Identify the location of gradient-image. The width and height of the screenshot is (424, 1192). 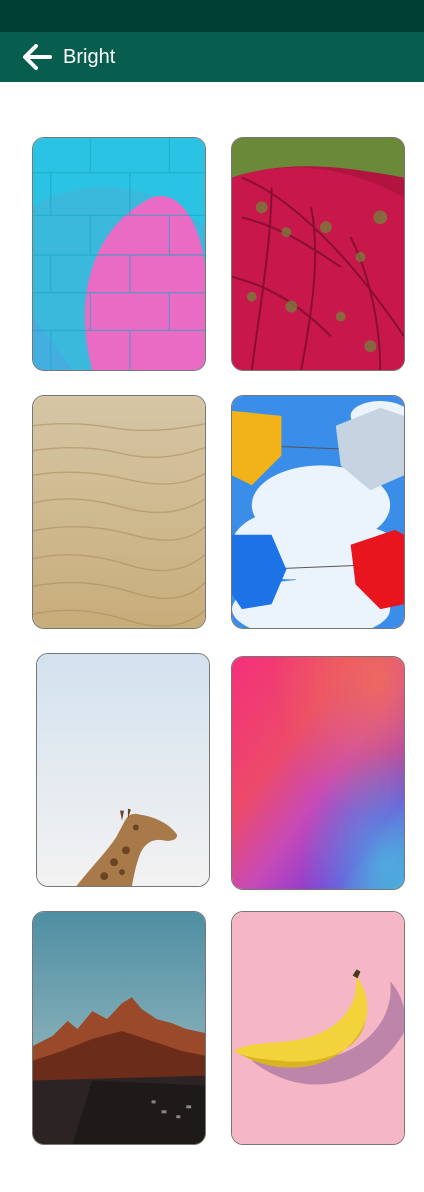
(318, 773).